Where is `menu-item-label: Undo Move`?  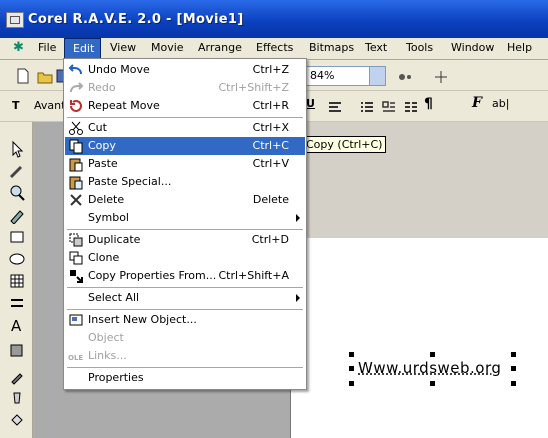 menu-item-label: Undo Move is located at coordinates (119, 69).